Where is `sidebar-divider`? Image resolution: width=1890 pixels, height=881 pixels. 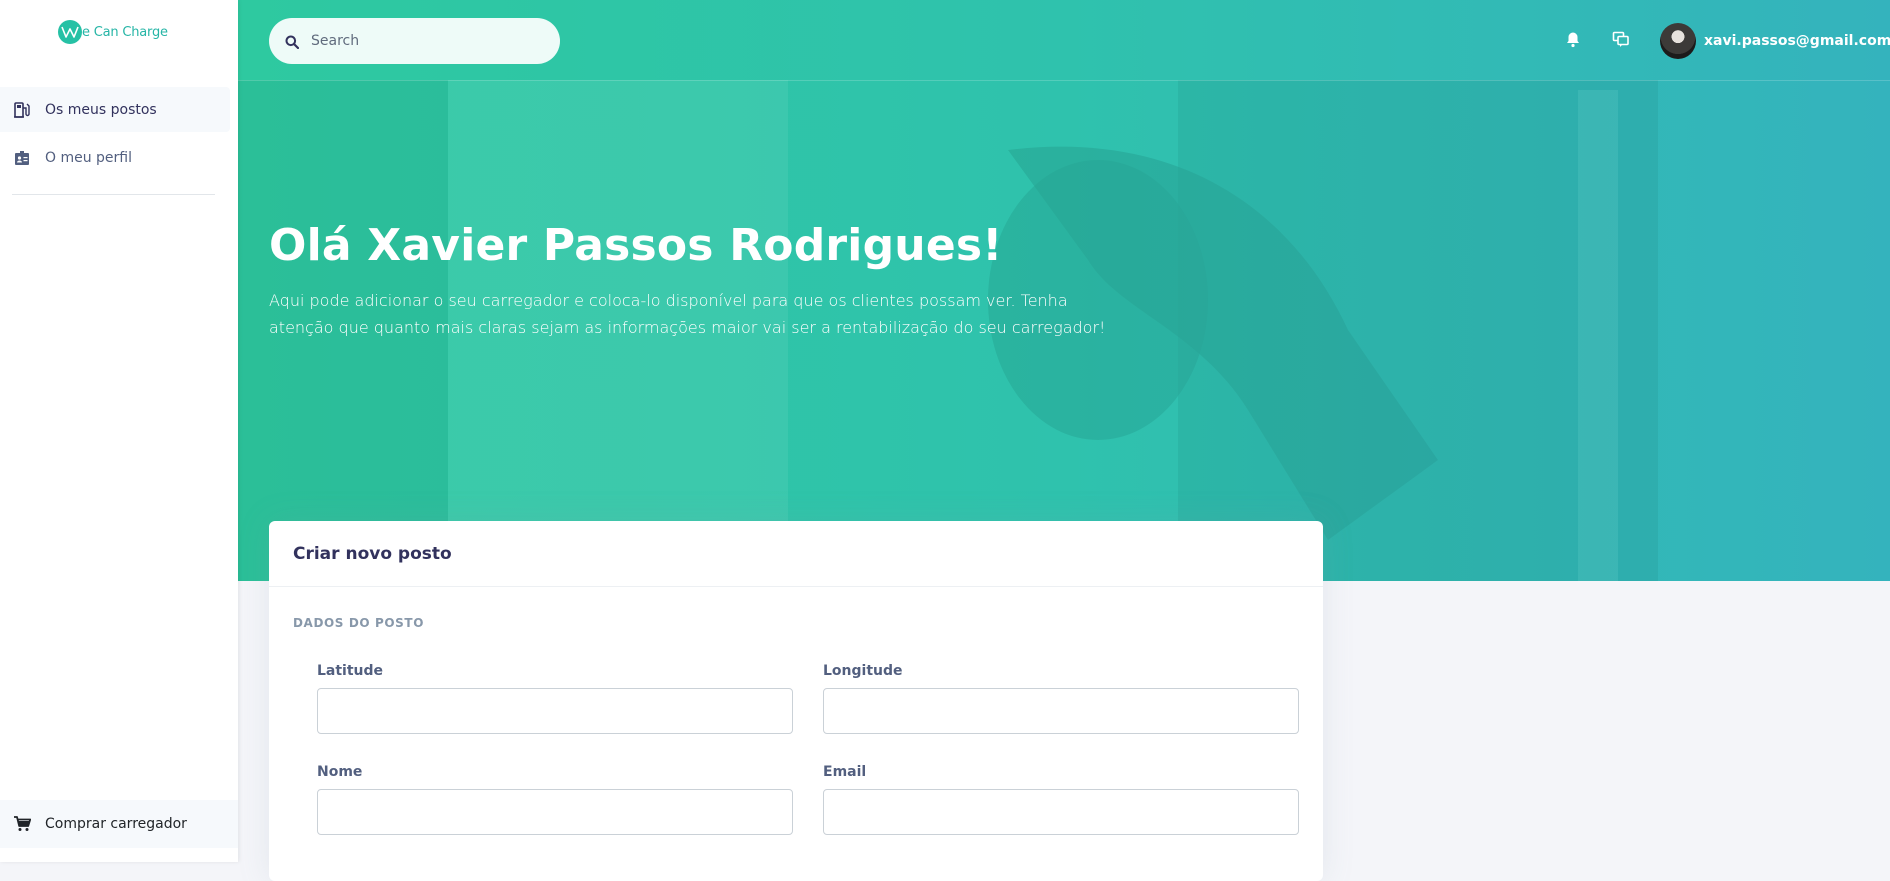
sidebar-divider is located at coordinates (113, 194).